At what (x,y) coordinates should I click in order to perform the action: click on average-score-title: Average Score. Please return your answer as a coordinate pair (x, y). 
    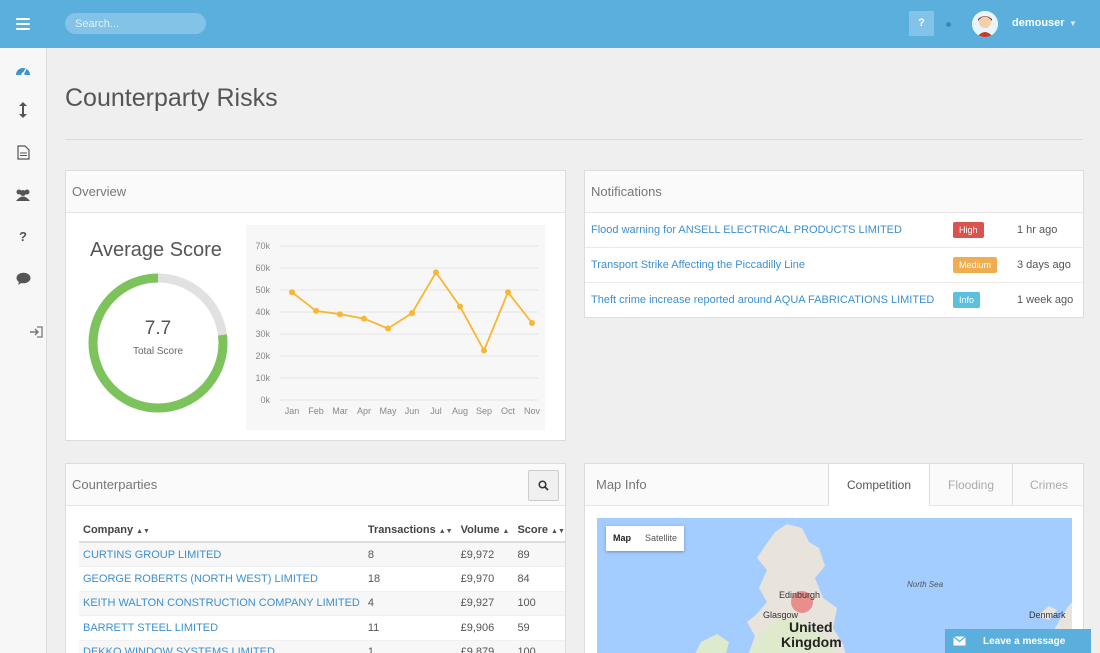
    Looking at the image, I should click on (156, 250).